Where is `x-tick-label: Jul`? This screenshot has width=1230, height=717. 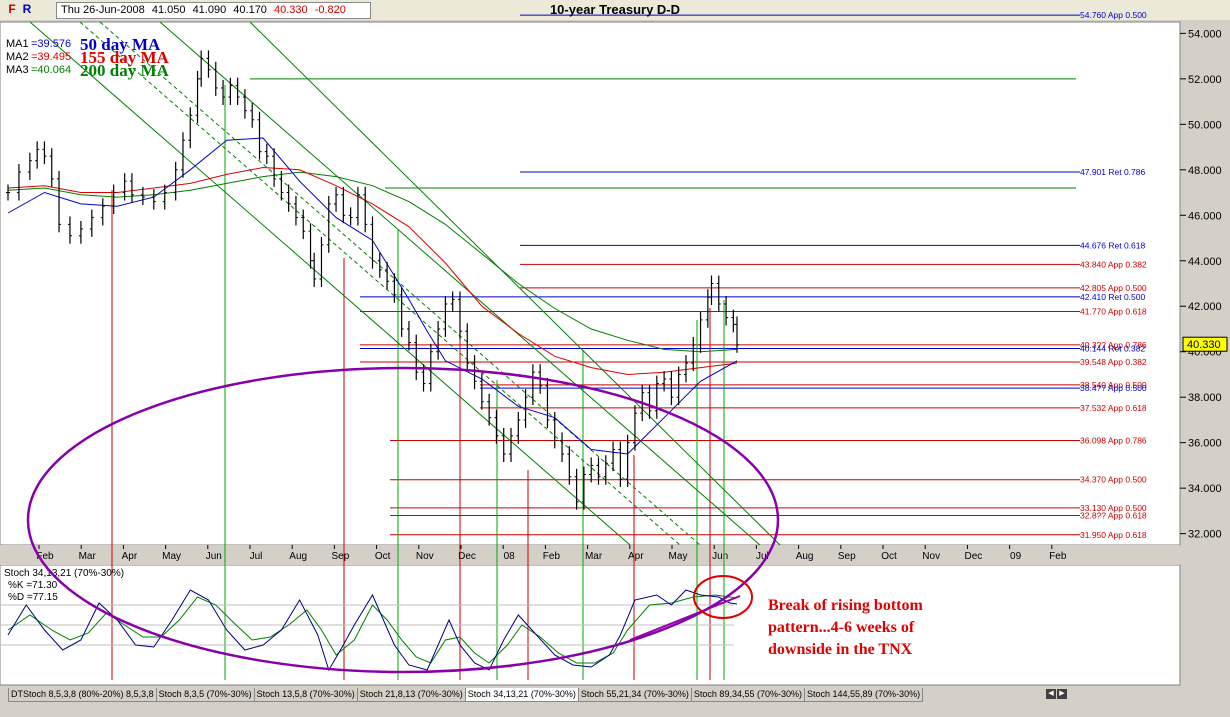 x-tick-label: Jul is located at coordinates (256, 556).